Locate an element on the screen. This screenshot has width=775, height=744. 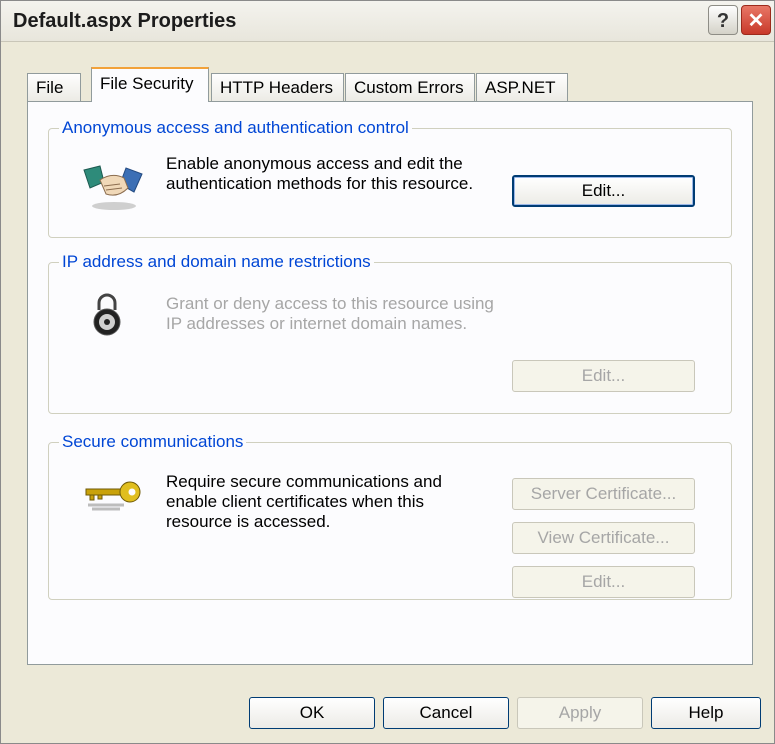
tab-file-security: File Security is located at coordinates (150, 84).